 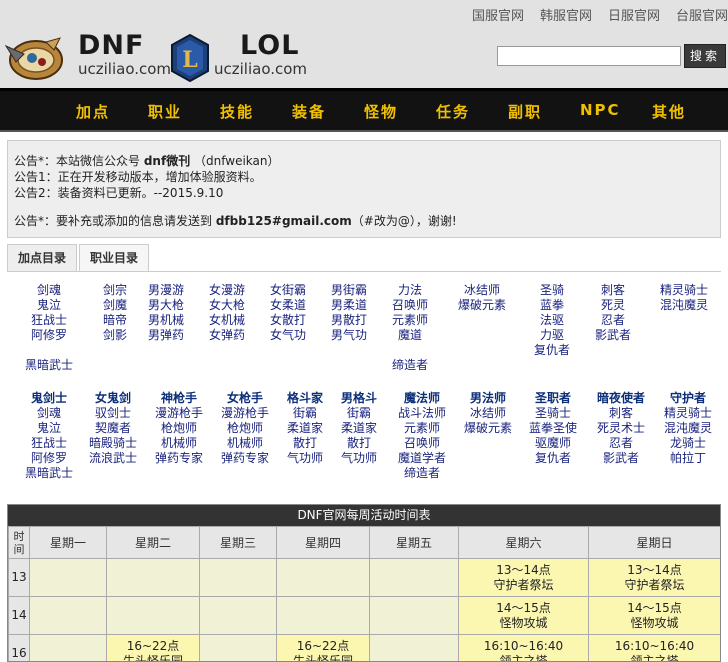 What do you see at coordinates (166, 320) in the screenshot?
I see `class-link: 男机械` at bounding box center [166, 320].